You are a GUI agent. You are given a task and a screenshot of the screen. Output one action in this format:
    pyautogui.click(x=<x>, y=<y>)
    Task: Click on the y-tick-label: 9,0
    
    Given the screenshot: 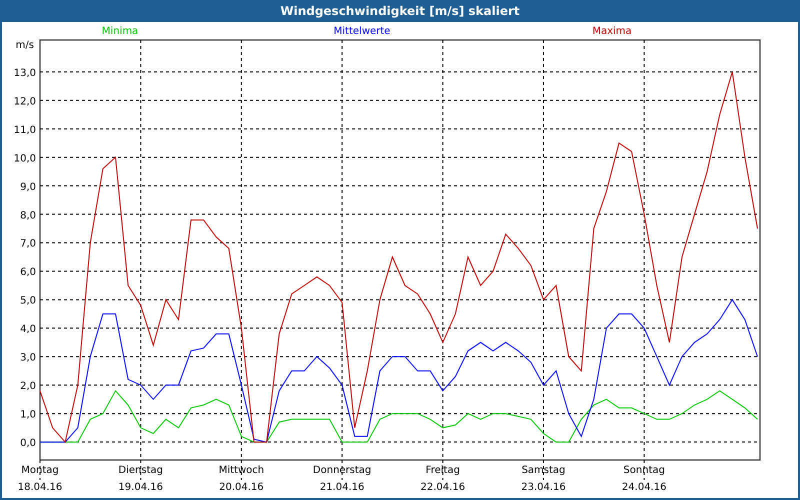 What is the action you would take?
    pyautogui.click(x=28, y=187)
    